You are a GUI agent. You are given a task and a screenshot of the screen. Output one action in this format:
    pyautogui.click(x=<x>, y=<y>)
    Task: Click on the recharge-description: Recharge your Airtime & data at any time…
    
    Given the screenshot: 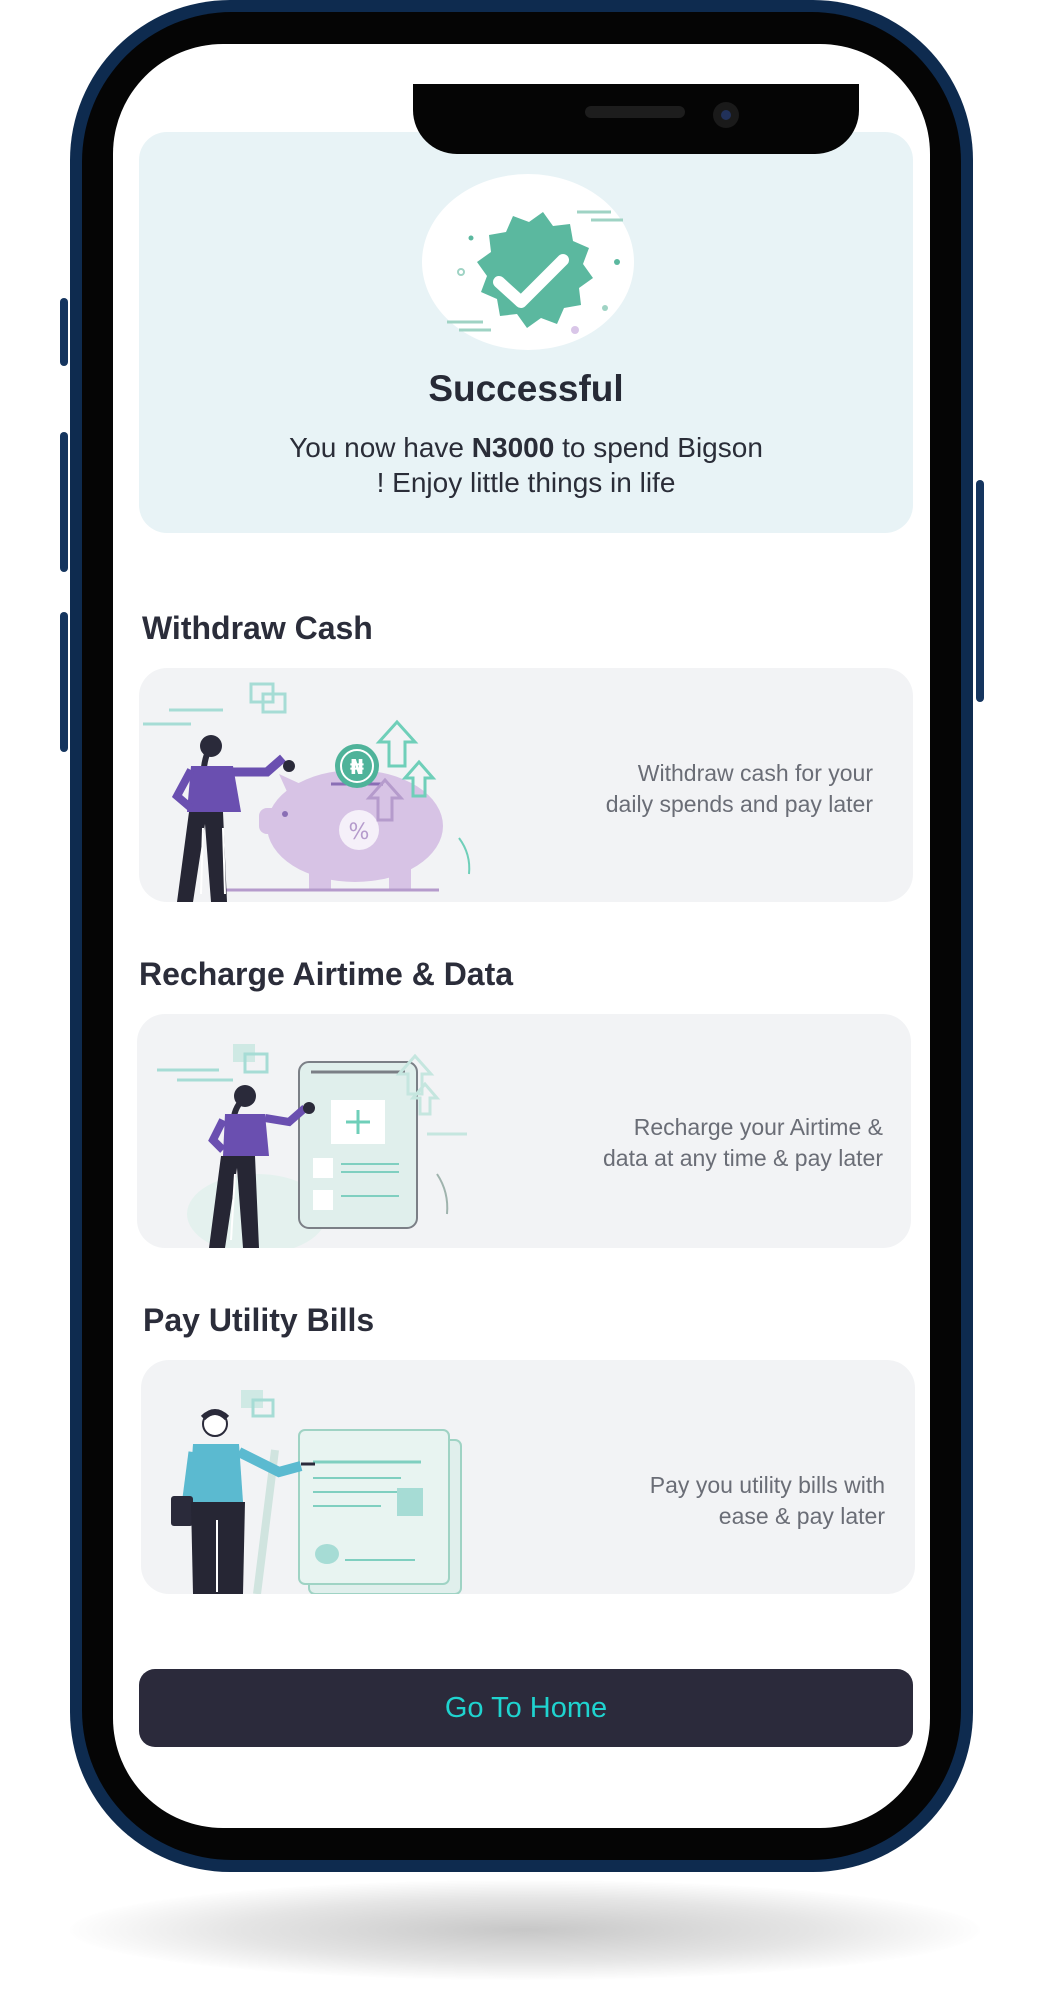 What is the action you would take?
    pyautogui.click(x=693, y=1143)
    